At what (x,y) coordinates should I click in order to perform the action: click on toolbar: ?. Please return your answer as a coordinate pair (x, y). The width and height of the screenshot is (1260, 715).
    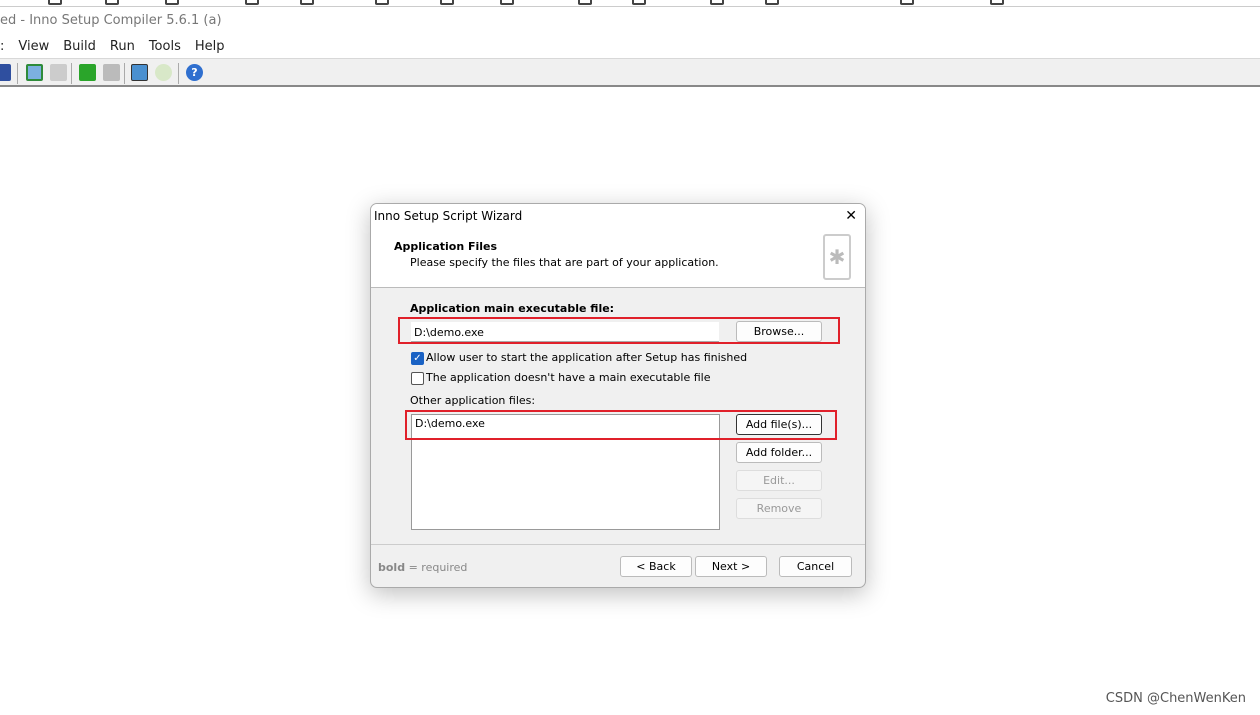
    Looking at the image, I should click on (630, 72).